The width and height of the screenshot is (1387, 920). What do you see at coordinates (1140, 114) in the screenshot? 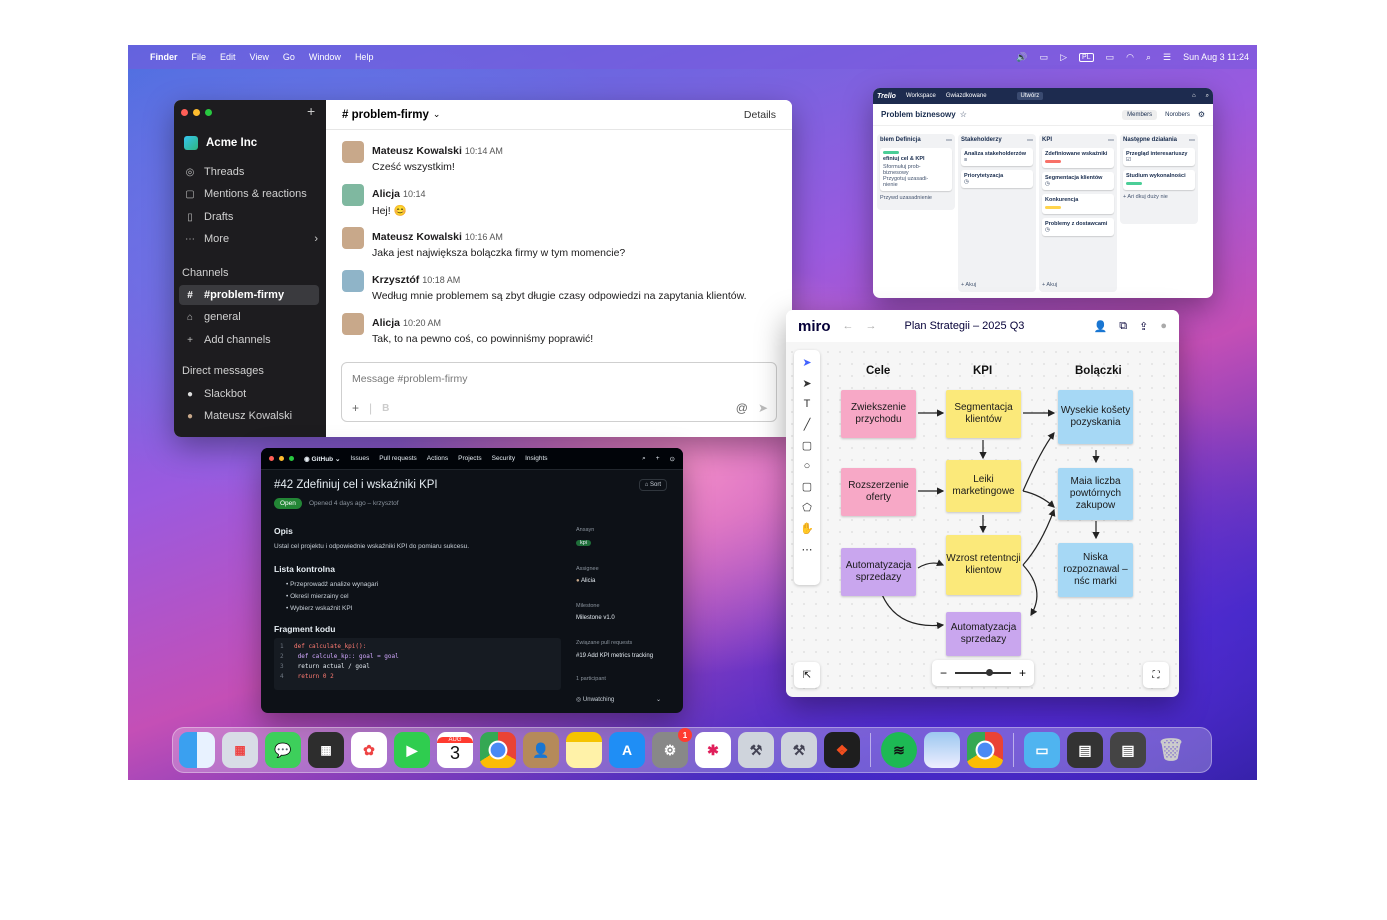
I see `members-button: Members` at bounding box center [1140, 114].